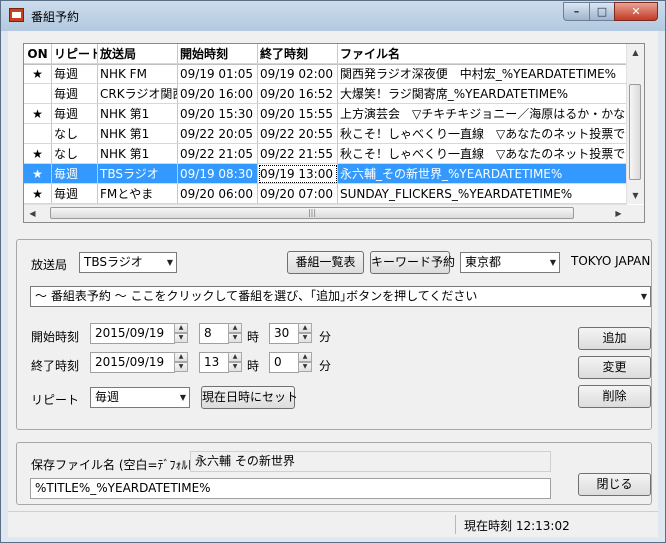 This screenshot has height=543, width=666. What do you see at coordinates (635, 52) in the screenshot?
I see `scroll-up-icon: ▲` at bounding box center [635, 52].